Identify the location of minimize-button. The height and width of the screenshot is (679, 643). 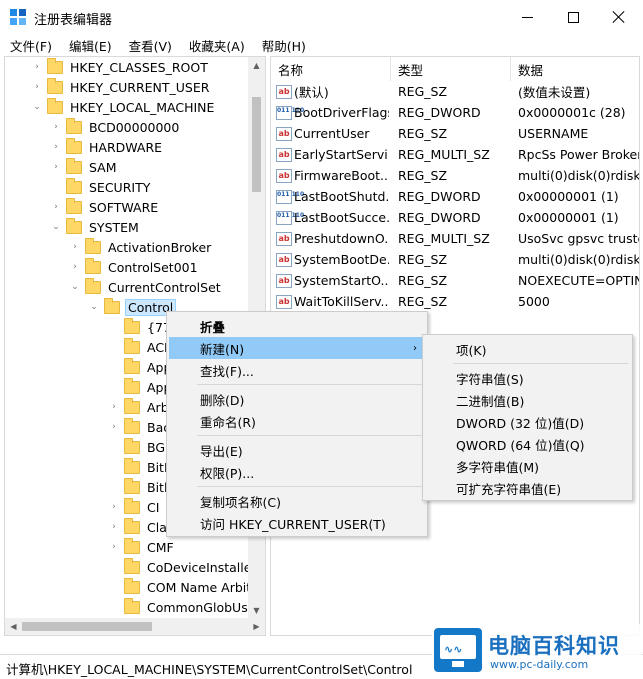
(527, 17).